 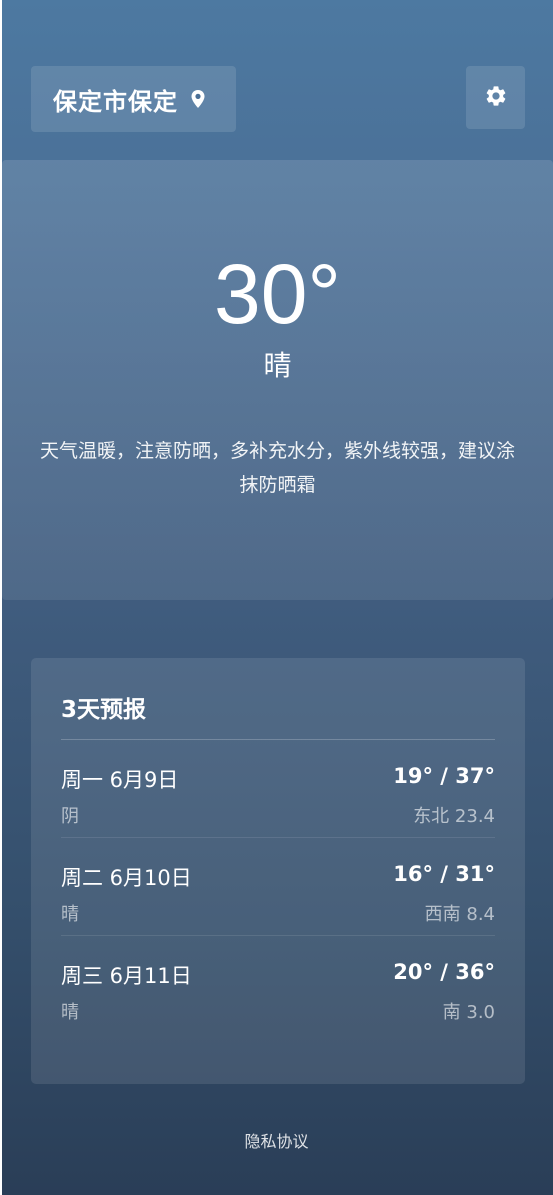 I want to click on forecast-wind: 东北 23.4, so click(x=454, y=816).